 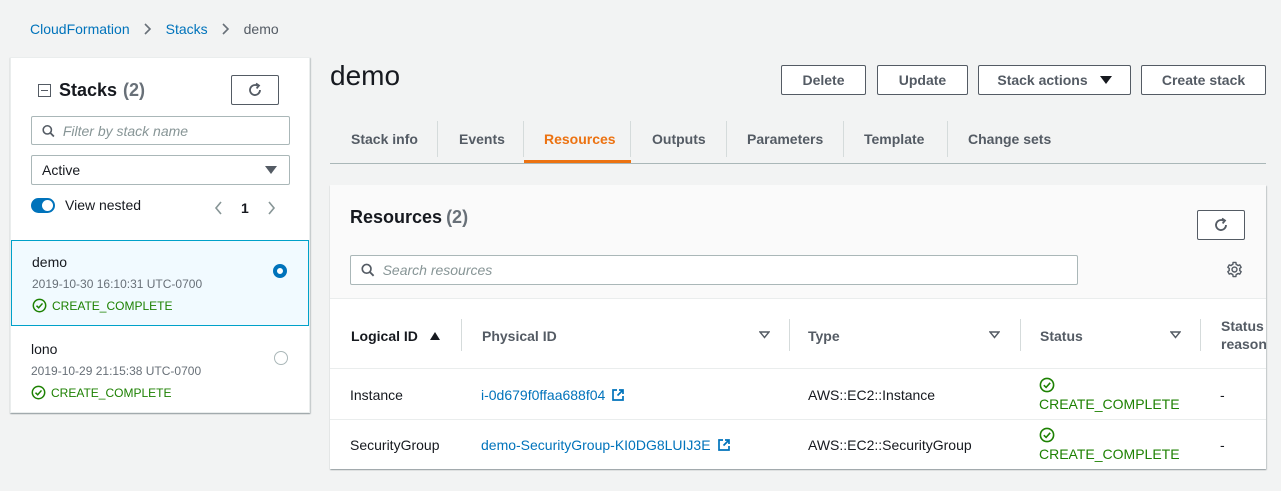 I want to click on page-number: 1, so click(x=245, y=208).